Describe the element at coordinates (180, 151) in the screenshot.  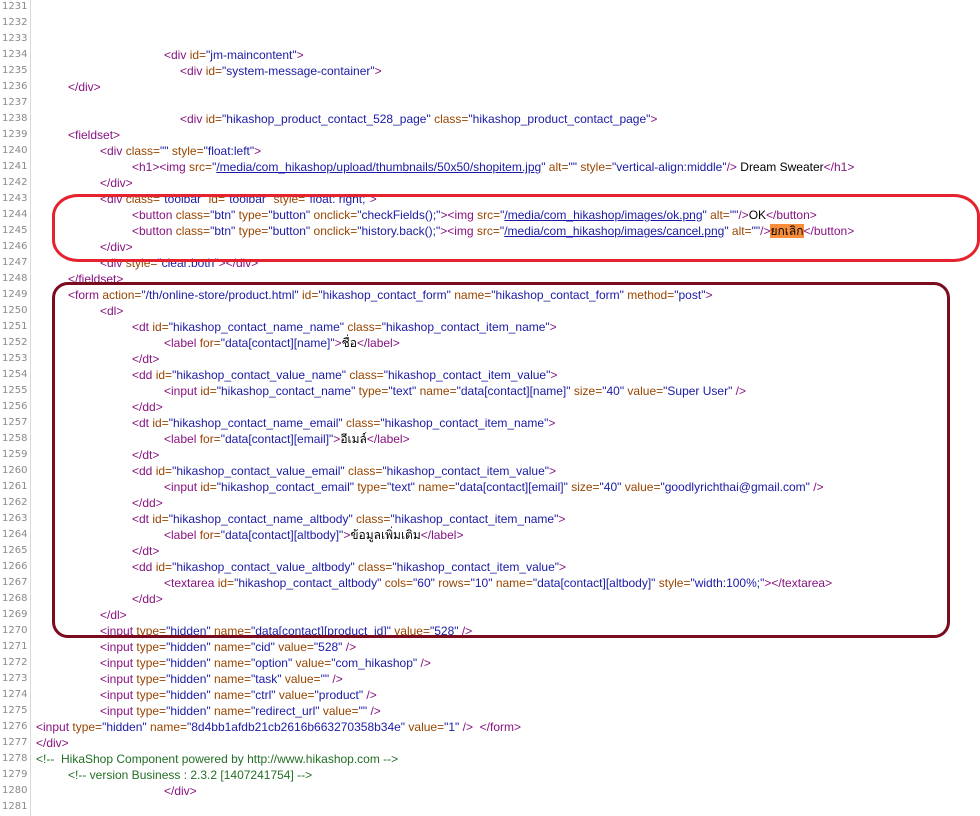
I see `code-text: <div class="" style="float:left">` at that location.